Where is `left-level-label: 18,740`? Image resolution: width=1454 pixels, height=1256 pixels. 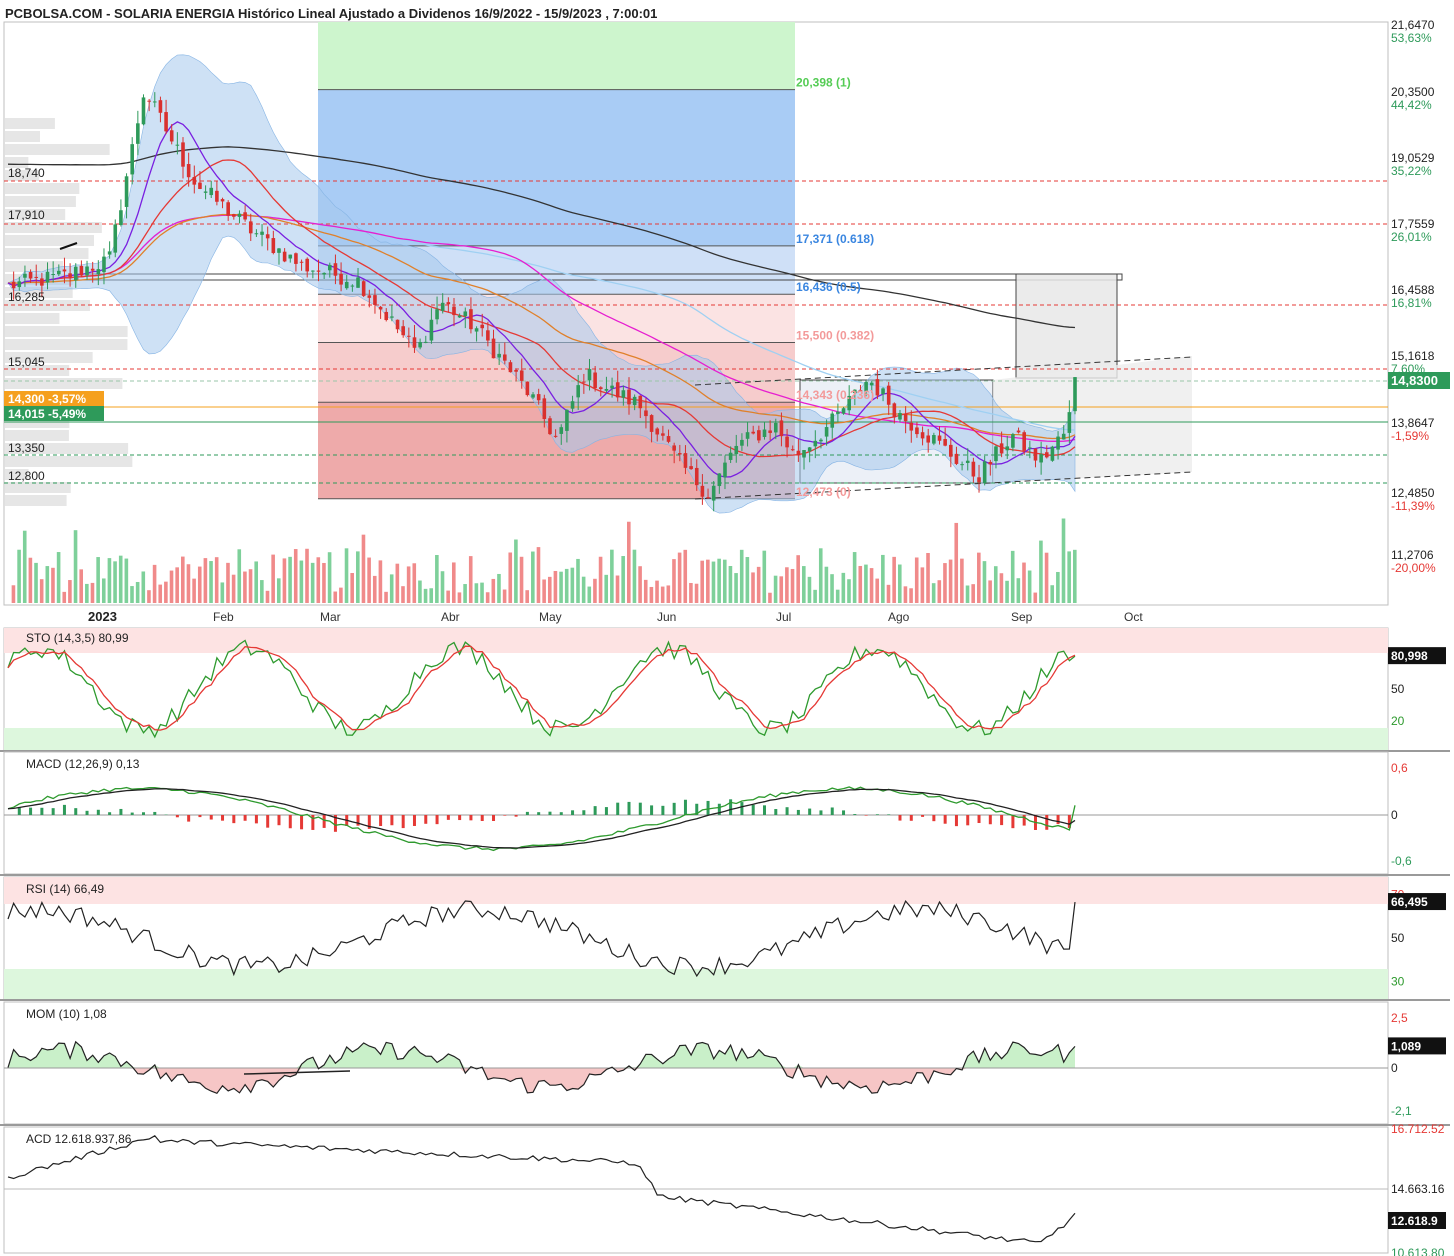
left-level-label: 18,740 is located at coordinates (26, 173).